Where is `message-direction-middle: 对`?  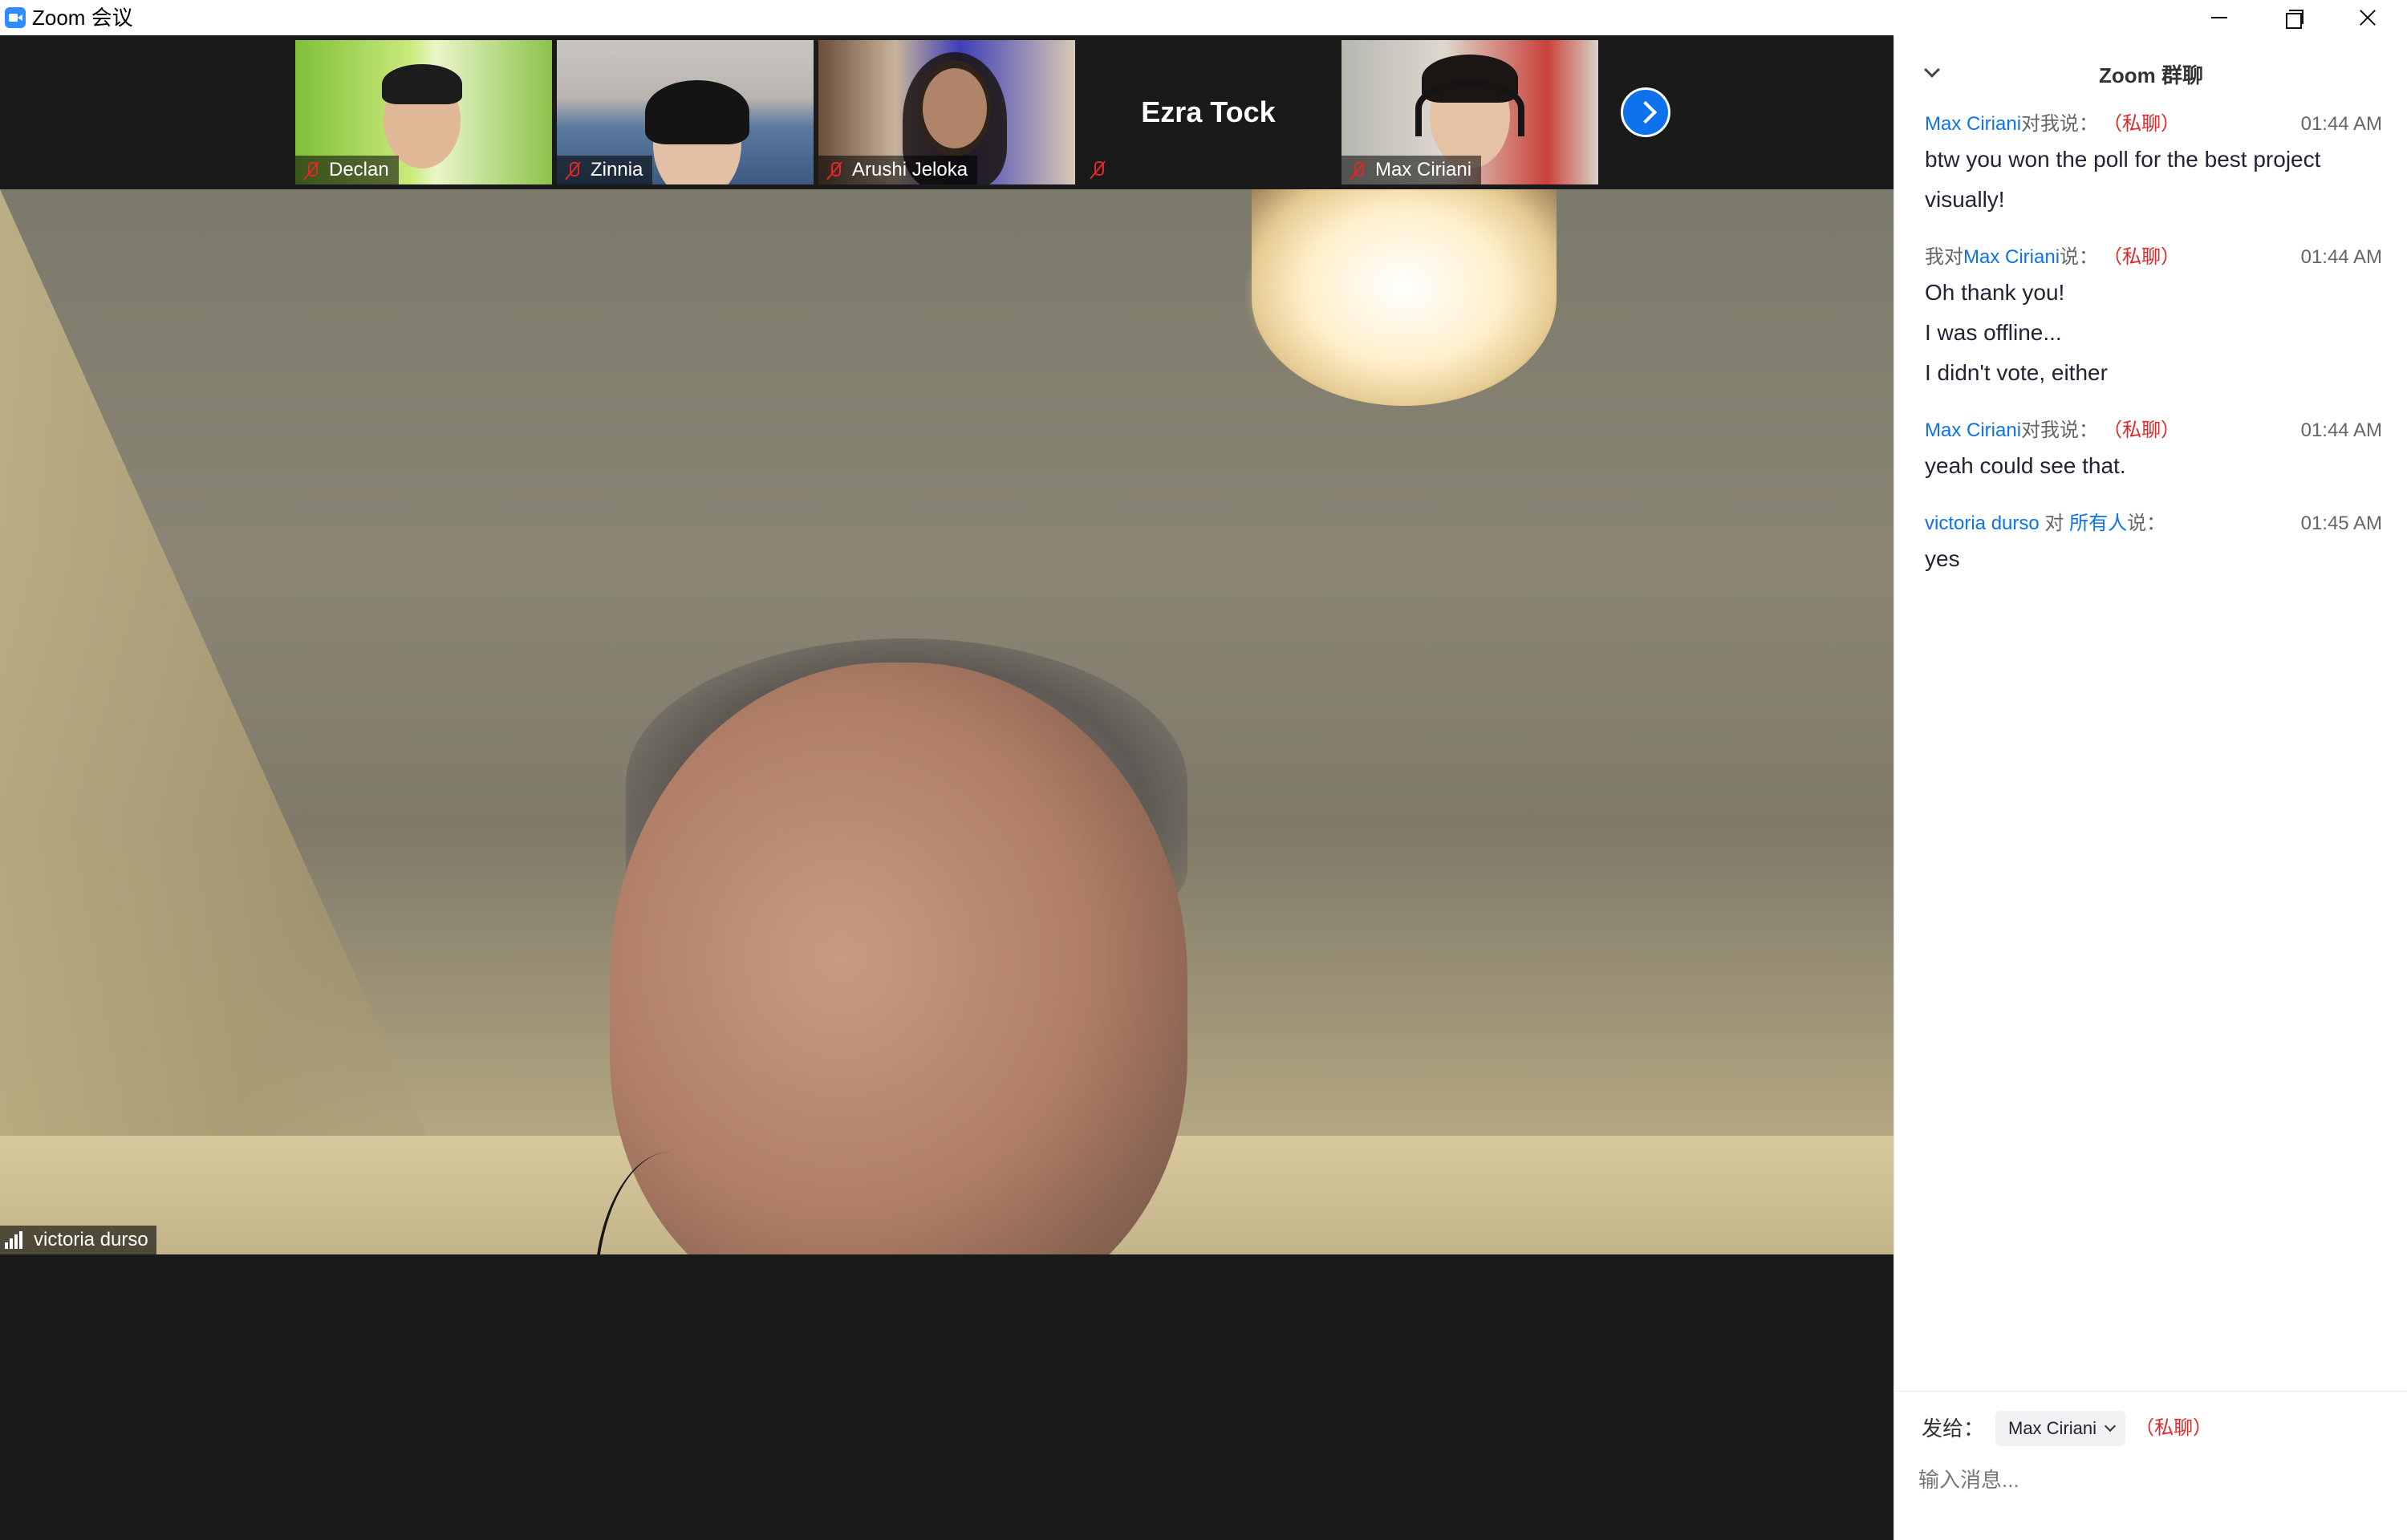 message-direction-middle: 对 is located at coordinates (2054, 523).